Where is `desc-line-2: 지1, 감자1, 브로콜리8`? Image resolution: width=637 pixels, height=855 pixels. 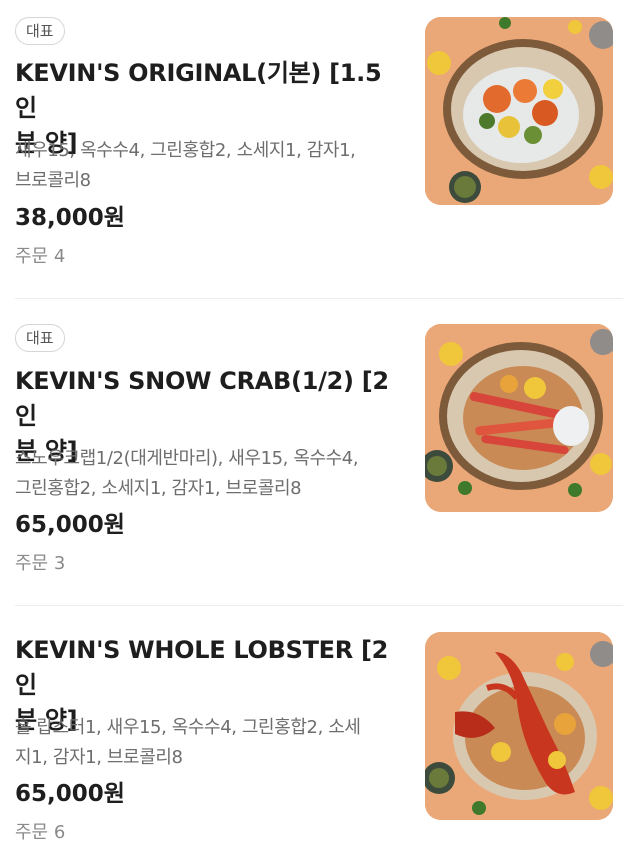
desc-line-2: 지1, 감자1, 브로콜리8 is located at coordinates (99, 757).